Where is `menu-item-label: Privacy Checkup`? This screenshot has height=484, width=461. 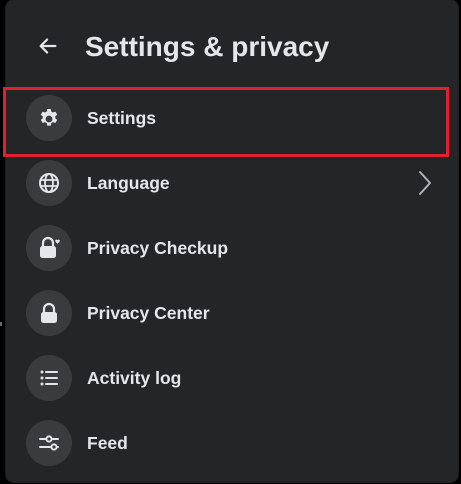
menu-item-label: Privacy Checkup is located at coordinates (158, 248).